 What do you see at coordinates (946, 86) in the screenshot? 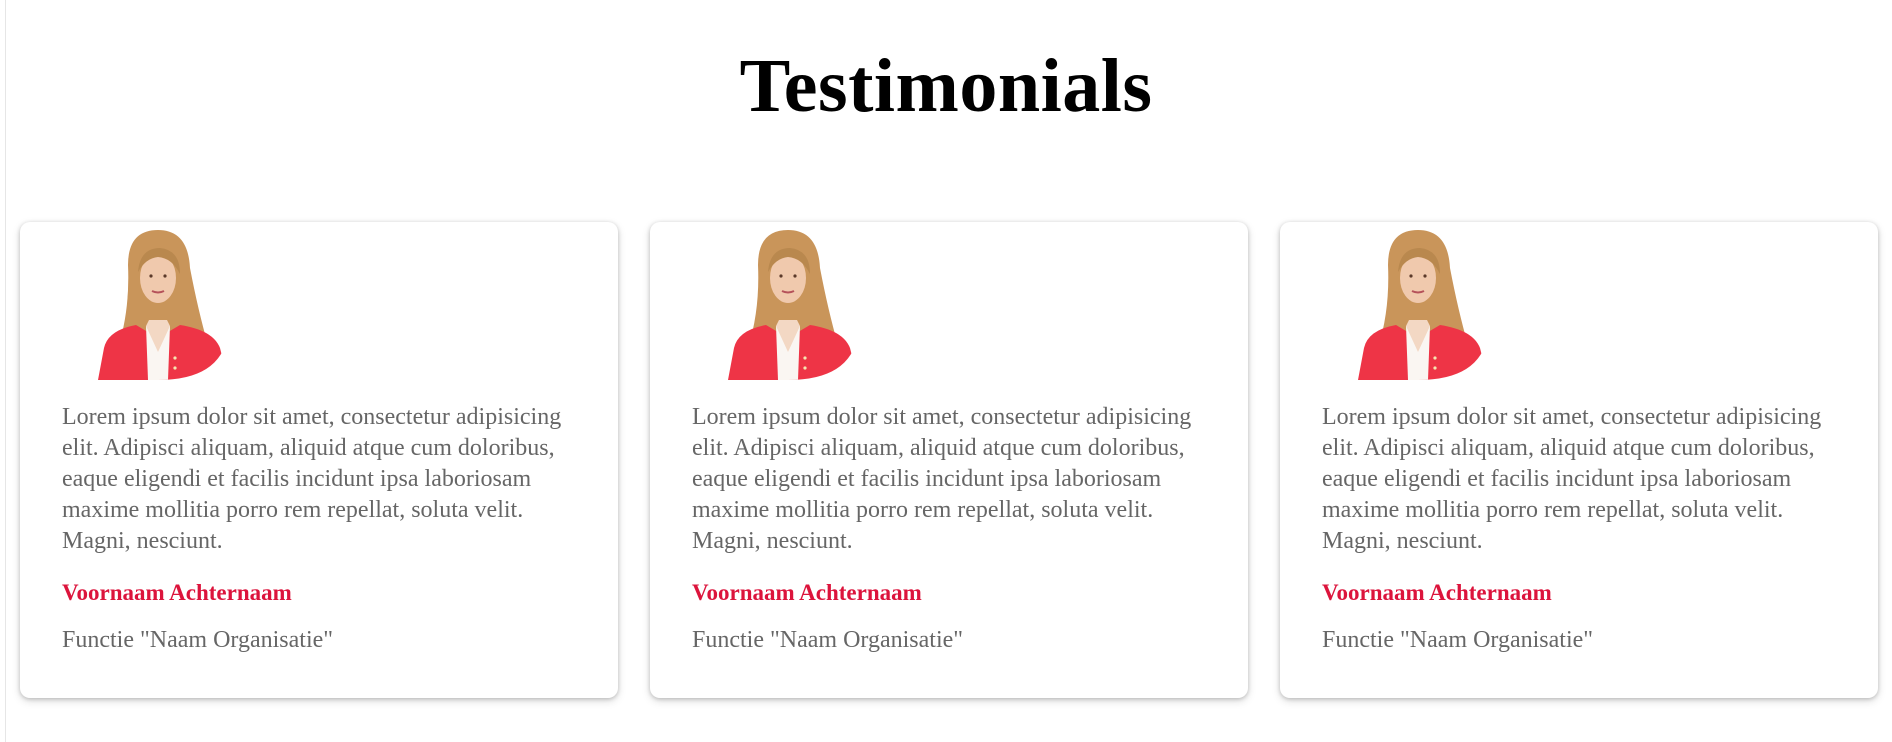
I see `page-title: Testimonials` at bounding box center [946, 86].